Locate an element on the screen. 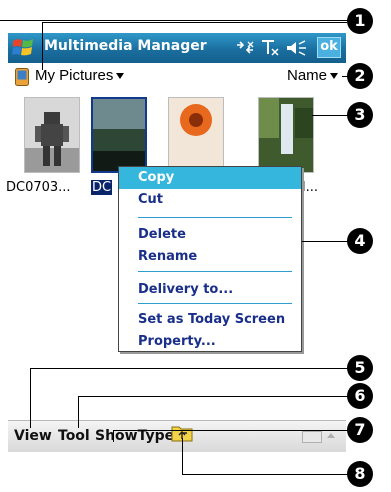 The height and width of the screenshot is (492, 391). thumbnail-robot is located at coordinates (52, 135).